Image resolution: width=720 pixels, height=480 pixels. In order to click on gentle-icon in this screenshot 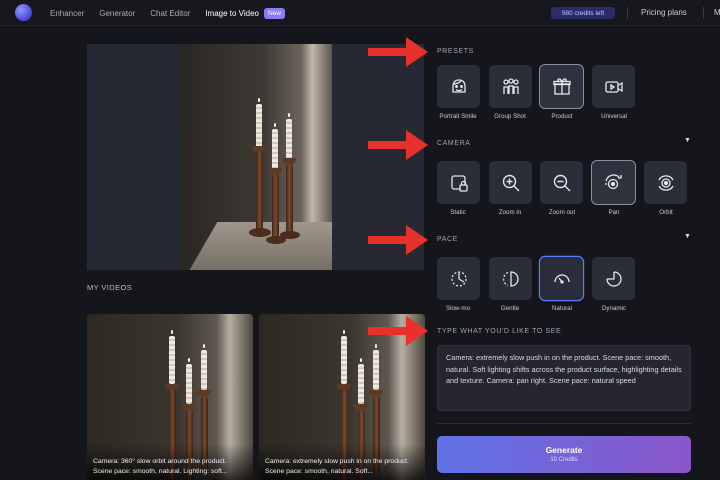, I will do `click(510, 278)`.